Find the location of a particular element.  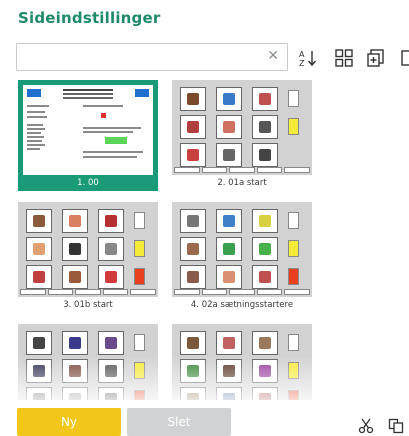

delete-page-button: Slet is located at coordinates (179, 422).